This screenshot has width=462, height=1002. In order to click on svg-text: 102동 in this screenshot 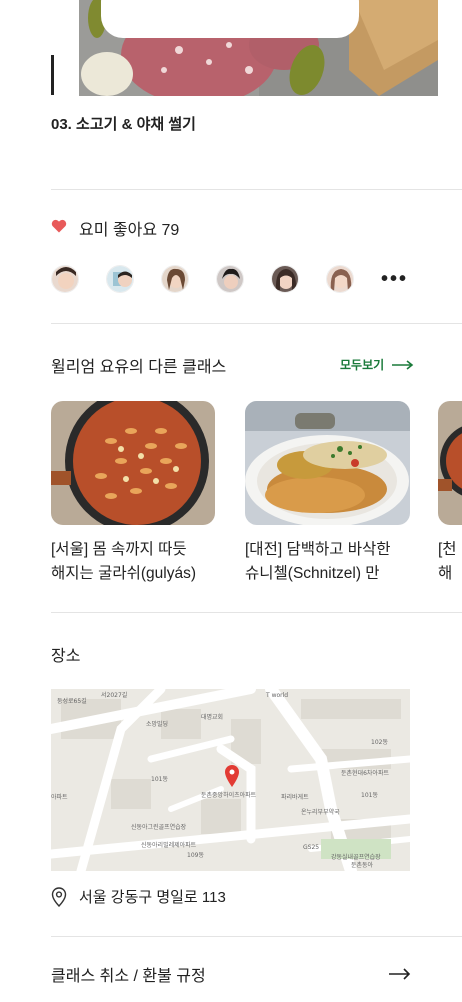, I will do `click(379, 742)`.